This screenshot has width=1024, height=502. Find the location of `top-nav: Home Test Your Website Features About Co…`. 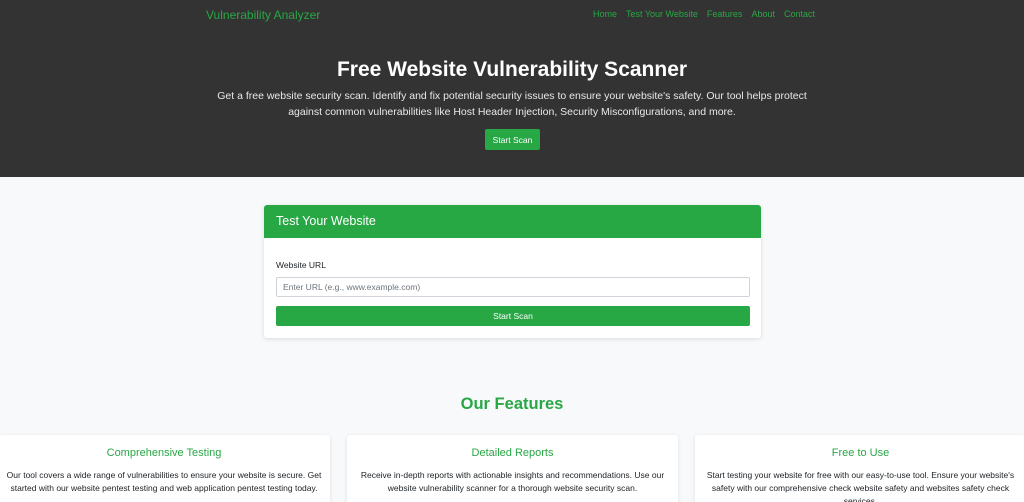

top-nav: Home Test Your Website Features About Co… is located at coordinates (704, 14).